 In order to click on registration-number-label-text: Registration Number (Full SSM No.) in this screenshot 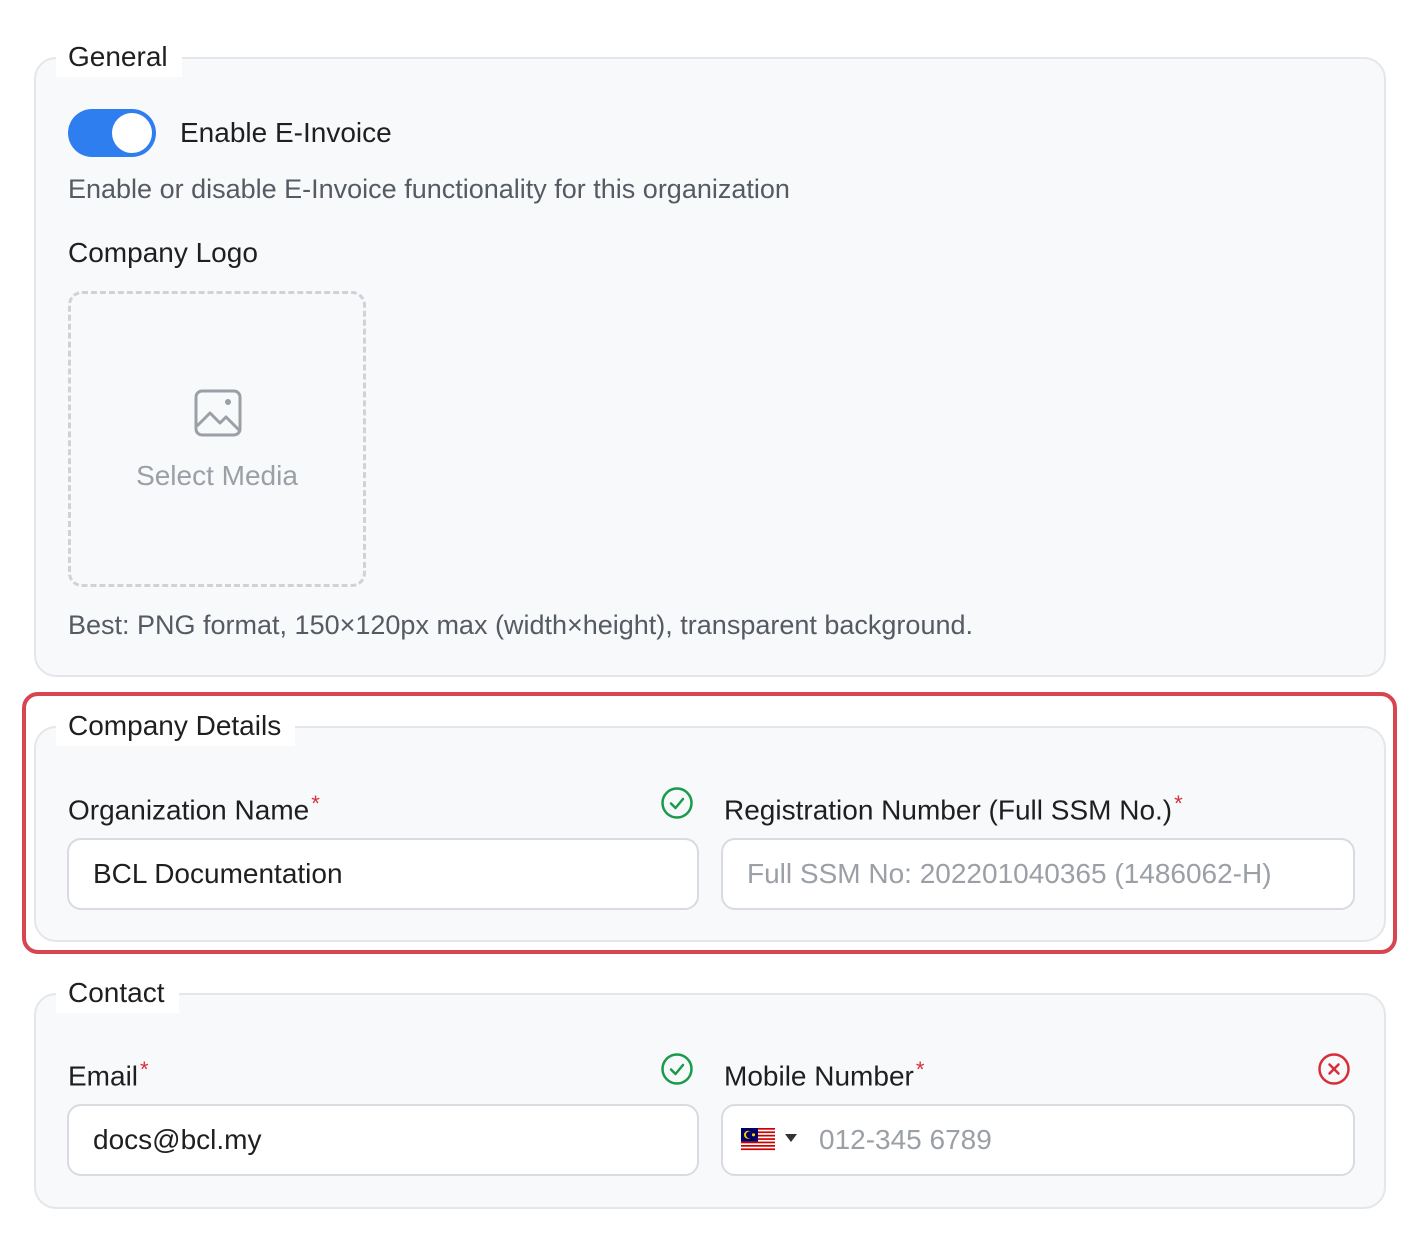, I will do `click(948, 810)`.